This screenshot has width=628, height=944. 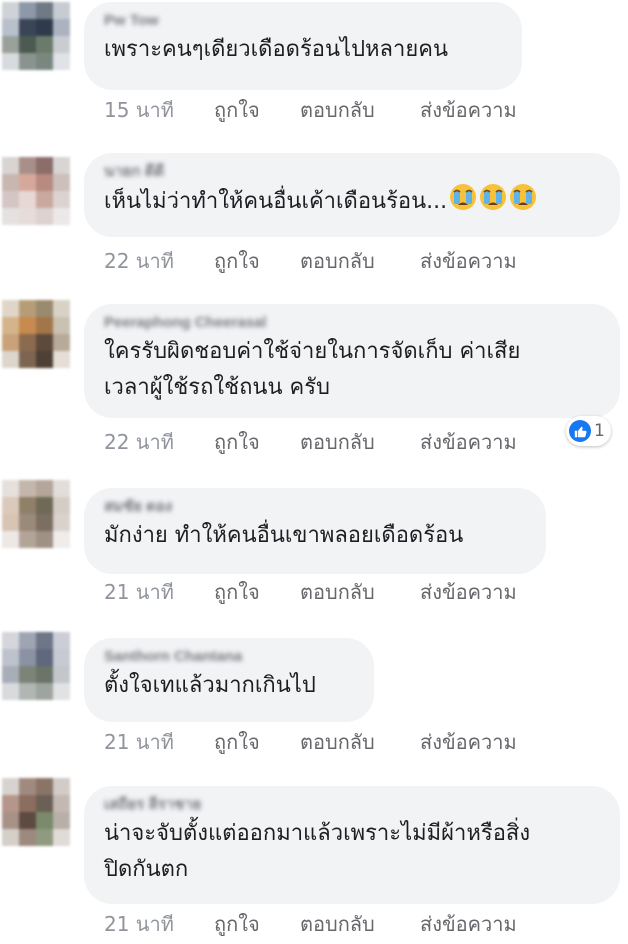 What do you see at coordinates (580, 431) in the screenshot?
I see `thumbs-up-icon` at bounding box center [580, 431].